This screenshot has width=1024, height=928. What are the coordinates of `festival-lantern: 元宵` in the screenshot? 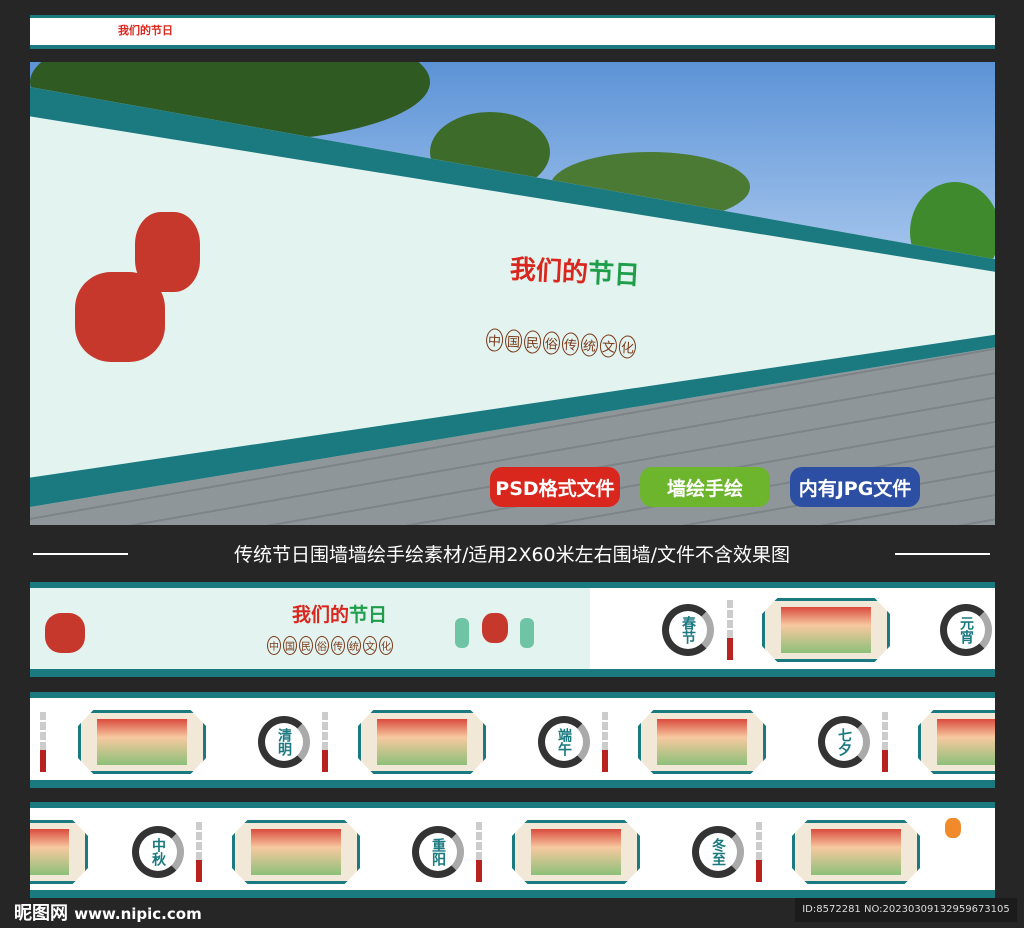 It's located at (966, 630).